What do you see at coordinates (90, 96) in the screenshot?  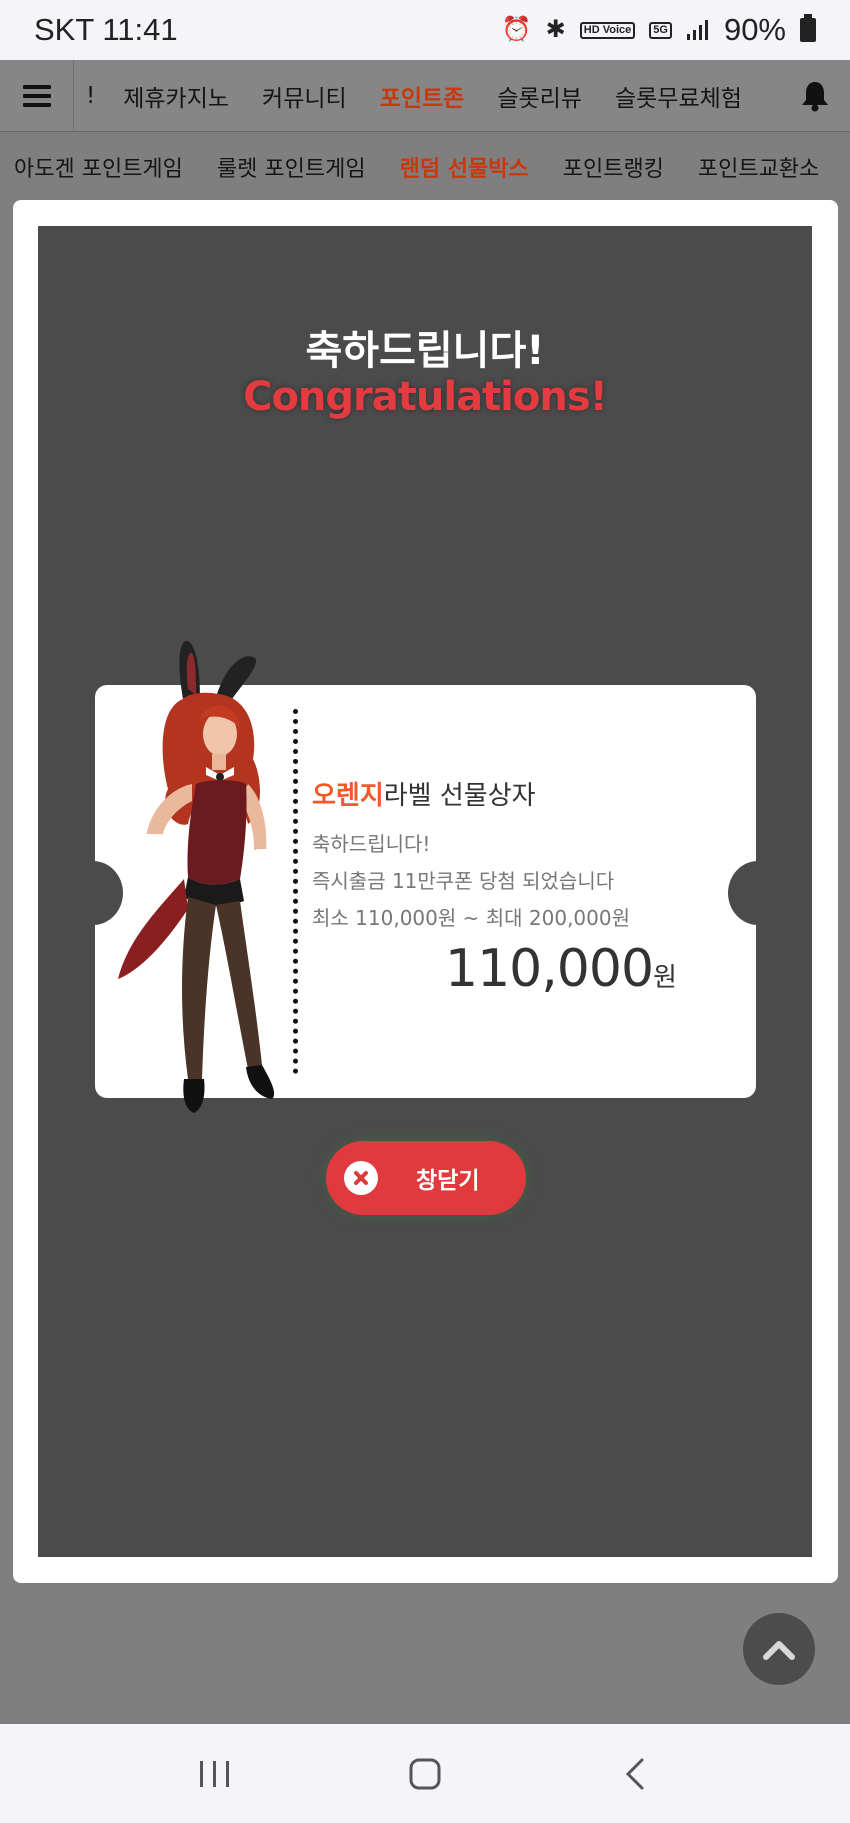 I see `nav-item-partial: !` at bounding box center [90, 96].